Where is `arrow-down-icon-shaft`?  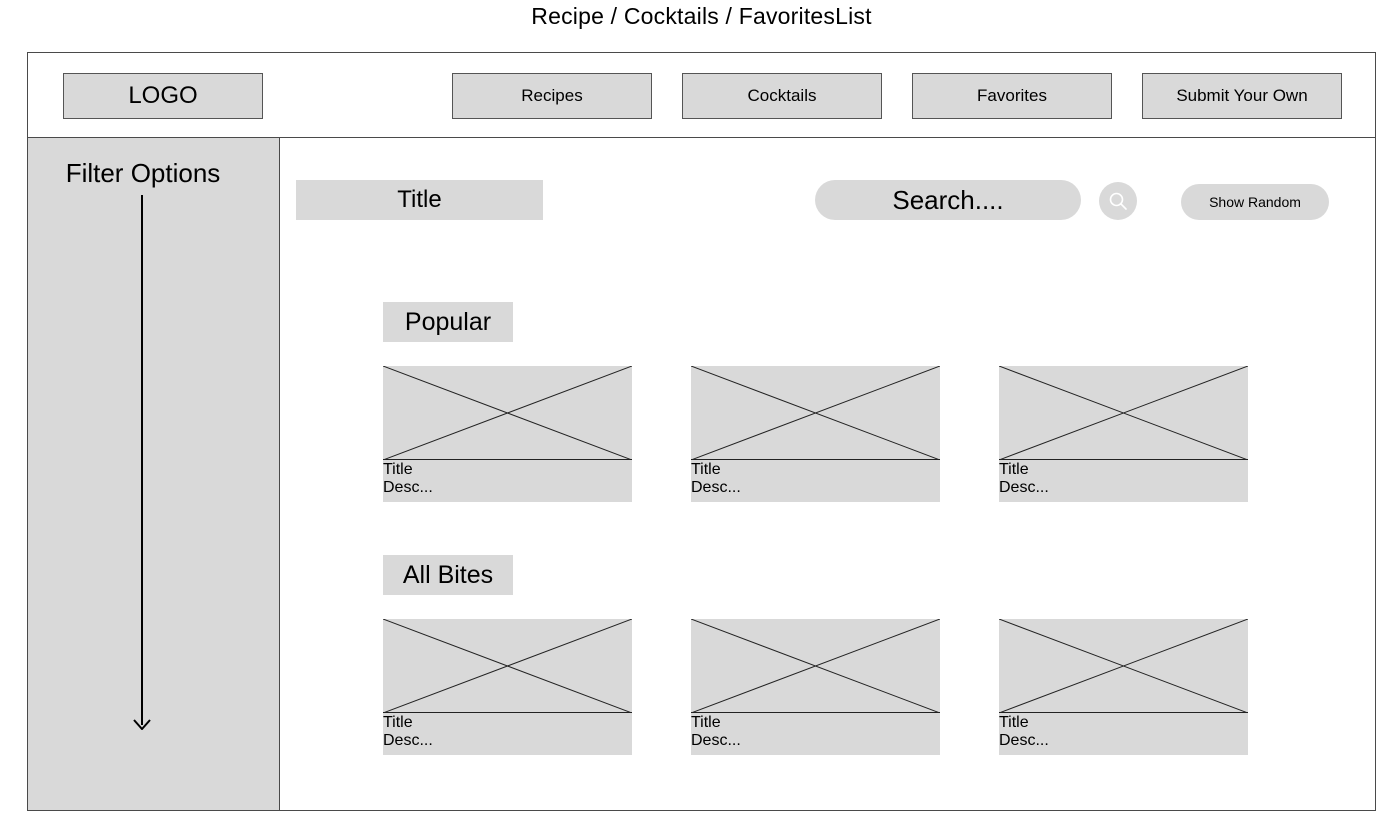
arrow-down-icon-shaft is located at coordinates (142, 460).